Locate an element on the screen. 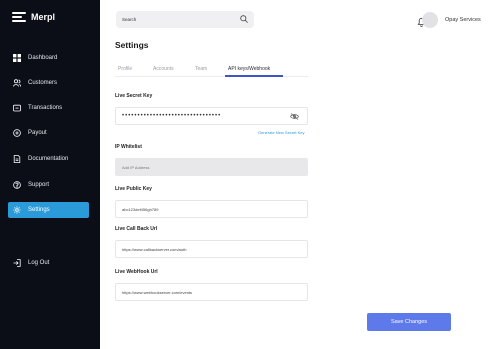 This screenshot has width=500, height=349. live-public-key-value: abc123def456gh789 is located at coordinates (140, 209).